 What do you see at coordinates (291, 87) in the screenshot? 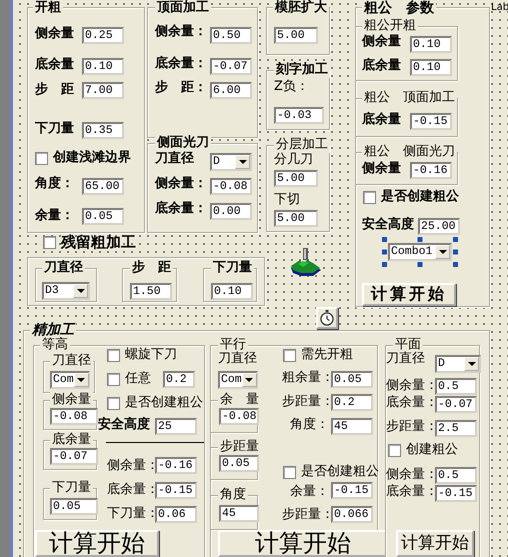
I see `field-label: Z负：` at bounding box center [291, 87].